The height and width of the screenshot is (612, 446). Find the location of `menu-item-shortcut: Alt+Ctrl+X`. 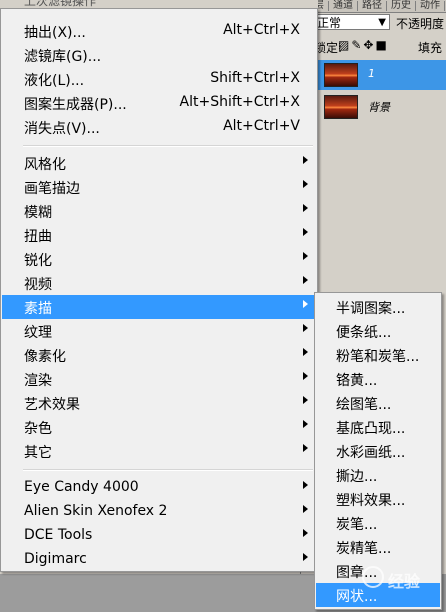

menu-item-shortcut: Alt+Ctrl+X is located at coordinates (261, 30).